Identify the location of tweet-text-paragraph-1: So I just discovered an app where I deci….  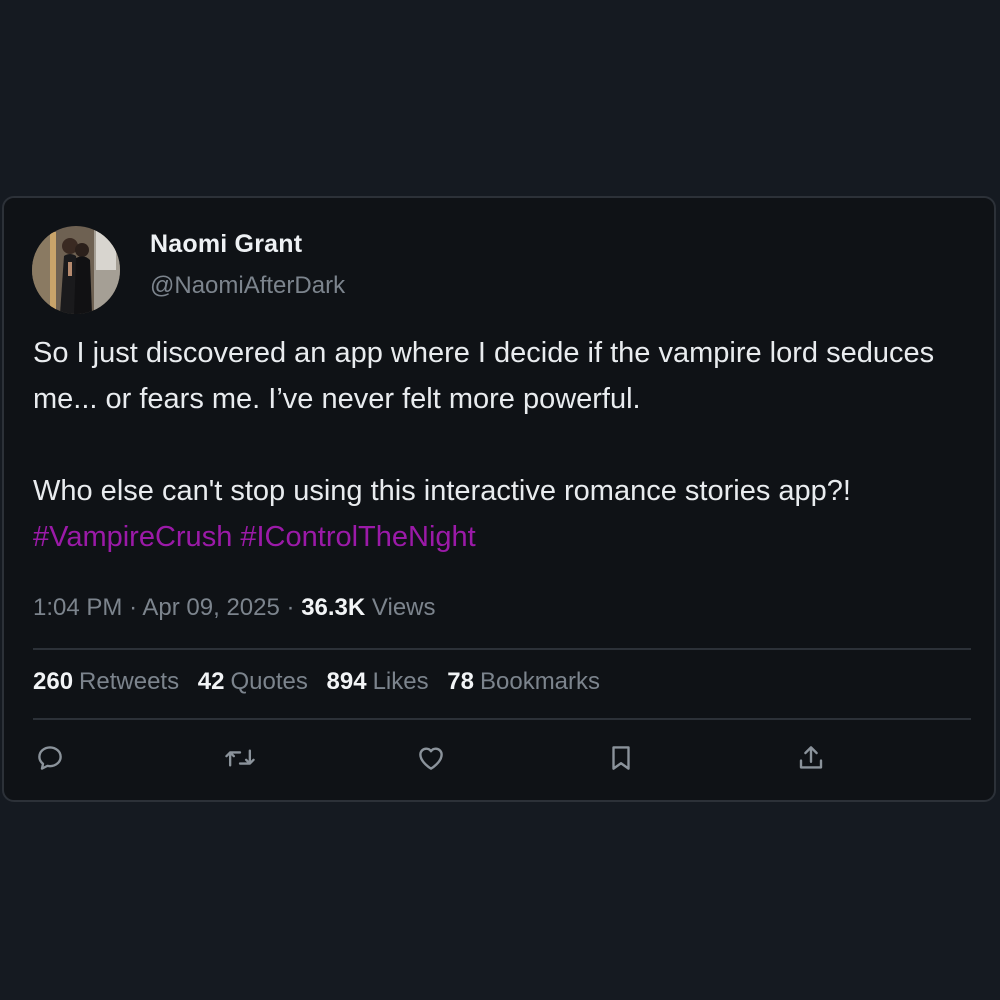
(484, 376).